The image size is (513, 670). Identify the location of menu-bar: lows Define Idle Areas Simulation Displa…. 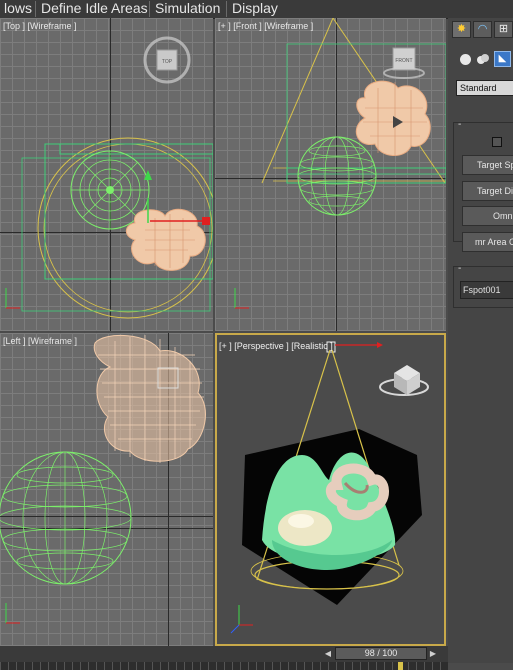
(256, 9).